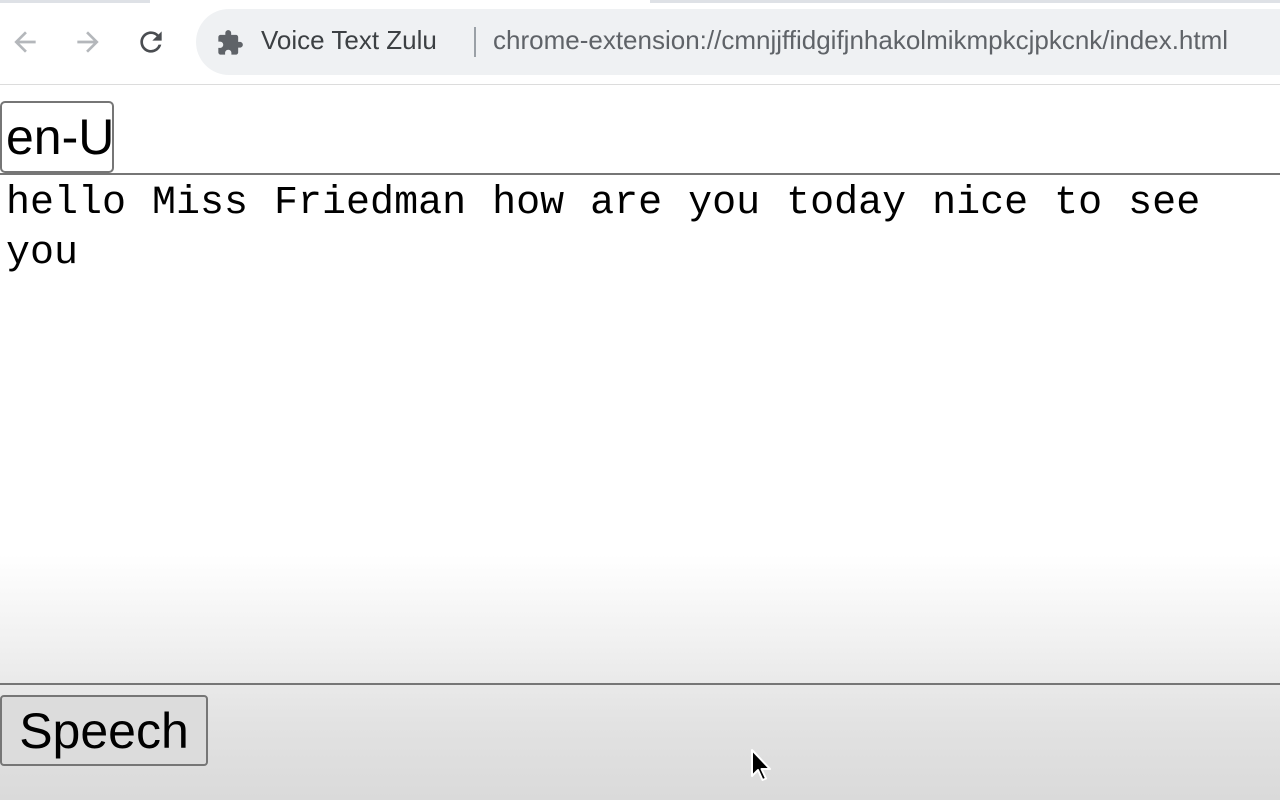 The height and width of the screenshot is (800, 1280). What do you see at coordinates (761, 765) in the screenshot?
I see `mouse-pointer-icon` at bounding box center [761, 765].